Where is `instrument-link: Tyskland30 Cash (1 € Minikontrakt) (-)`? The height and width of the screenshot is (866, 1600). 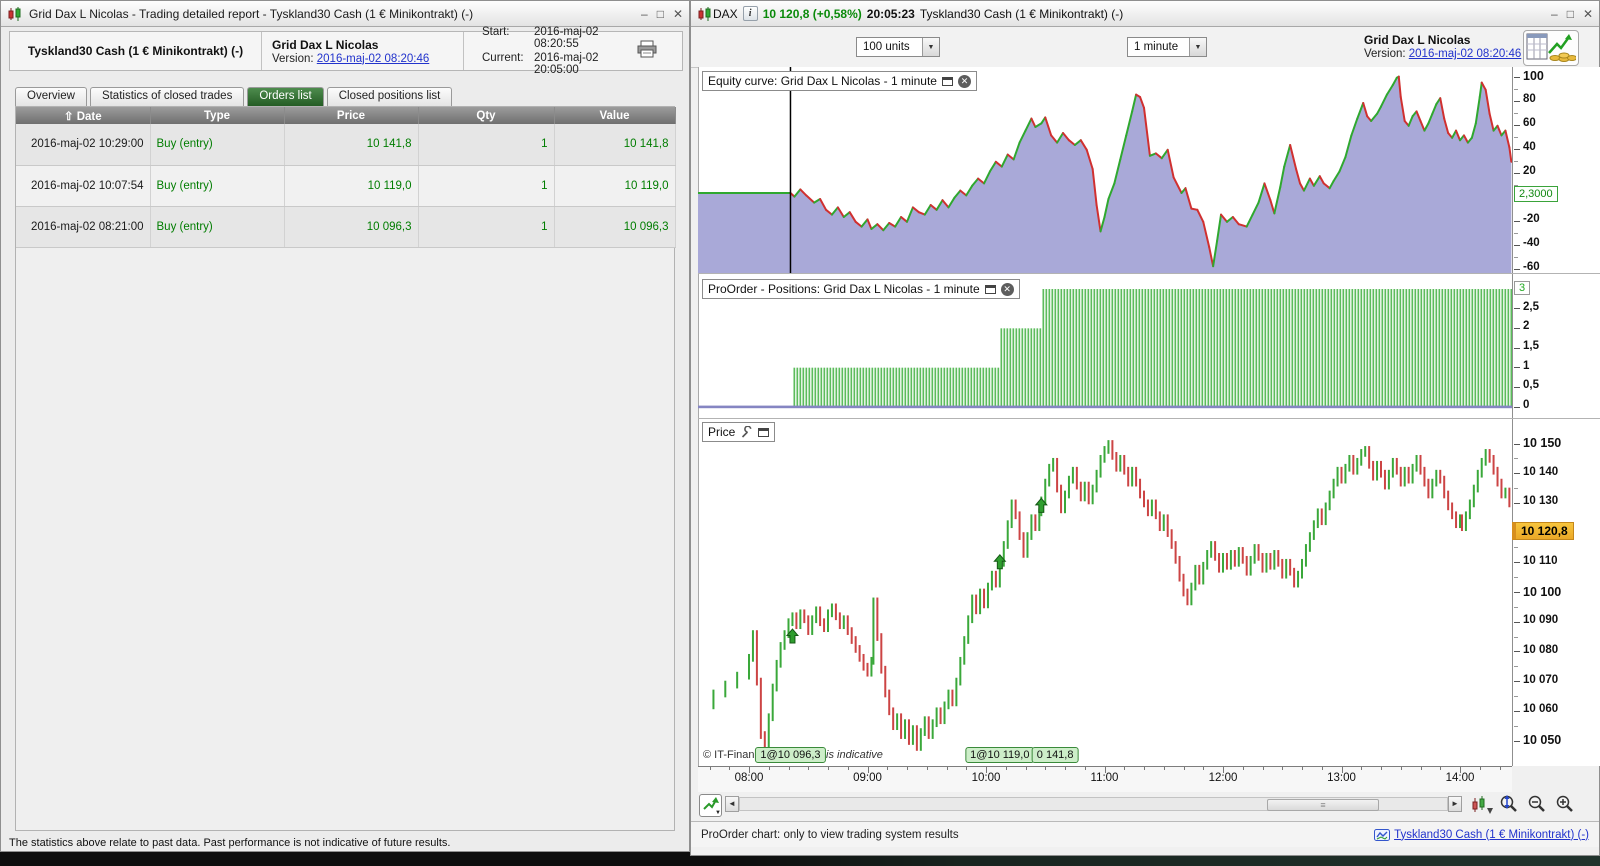
instrument-link: Tyskland30 Cash (1 € Minikontrakt) (-) is located at coordinates (1491, 835).